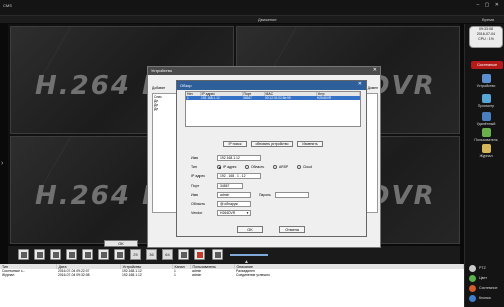 This screenshot has width=504, height=307. I want to click on side-button-preview: Просмотр, so click(486, 101).